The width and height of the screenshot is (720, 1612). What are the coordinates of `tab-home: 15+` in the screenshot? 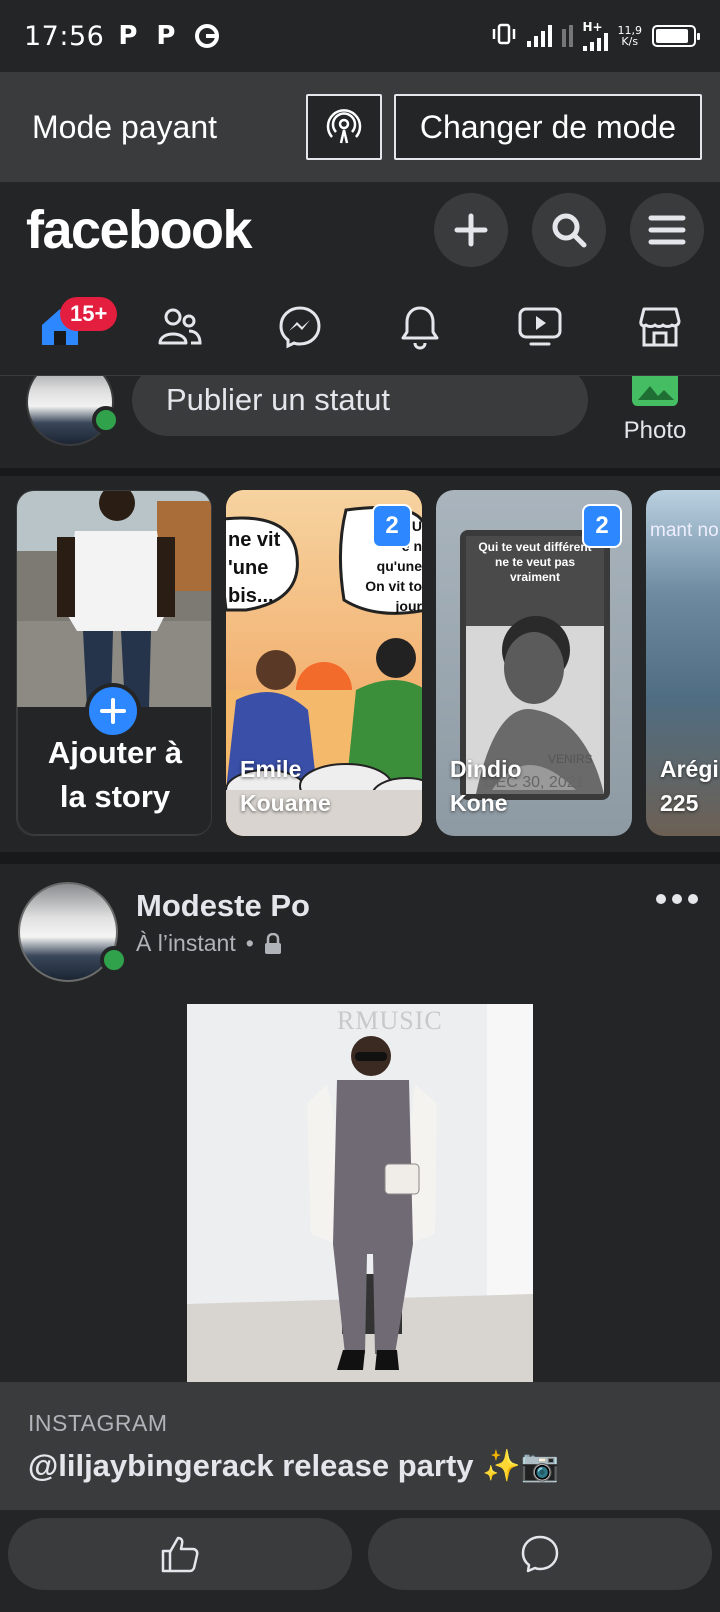 It's located at (64, 327).